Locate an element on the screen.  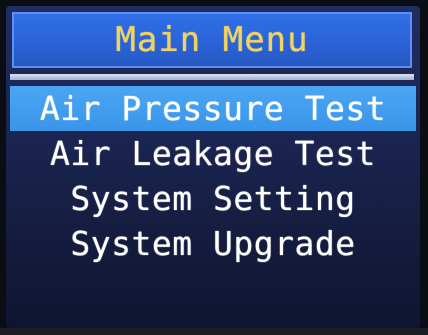
menu-item-air-pressure-test: Air Pressure Test is located at coordinates (213, 108).